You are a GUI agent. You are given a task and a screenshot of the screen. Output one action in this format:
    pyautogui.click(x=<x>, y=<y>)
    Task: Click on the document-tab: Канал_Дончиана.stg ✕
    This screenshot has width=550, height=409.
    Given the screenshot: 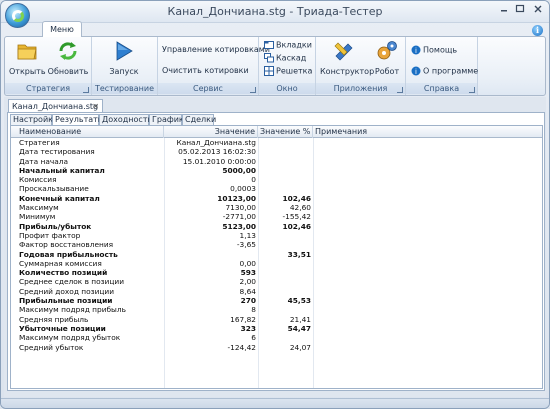 What is the action you would take?
    pyautogui.click(x=55, y=106)
    